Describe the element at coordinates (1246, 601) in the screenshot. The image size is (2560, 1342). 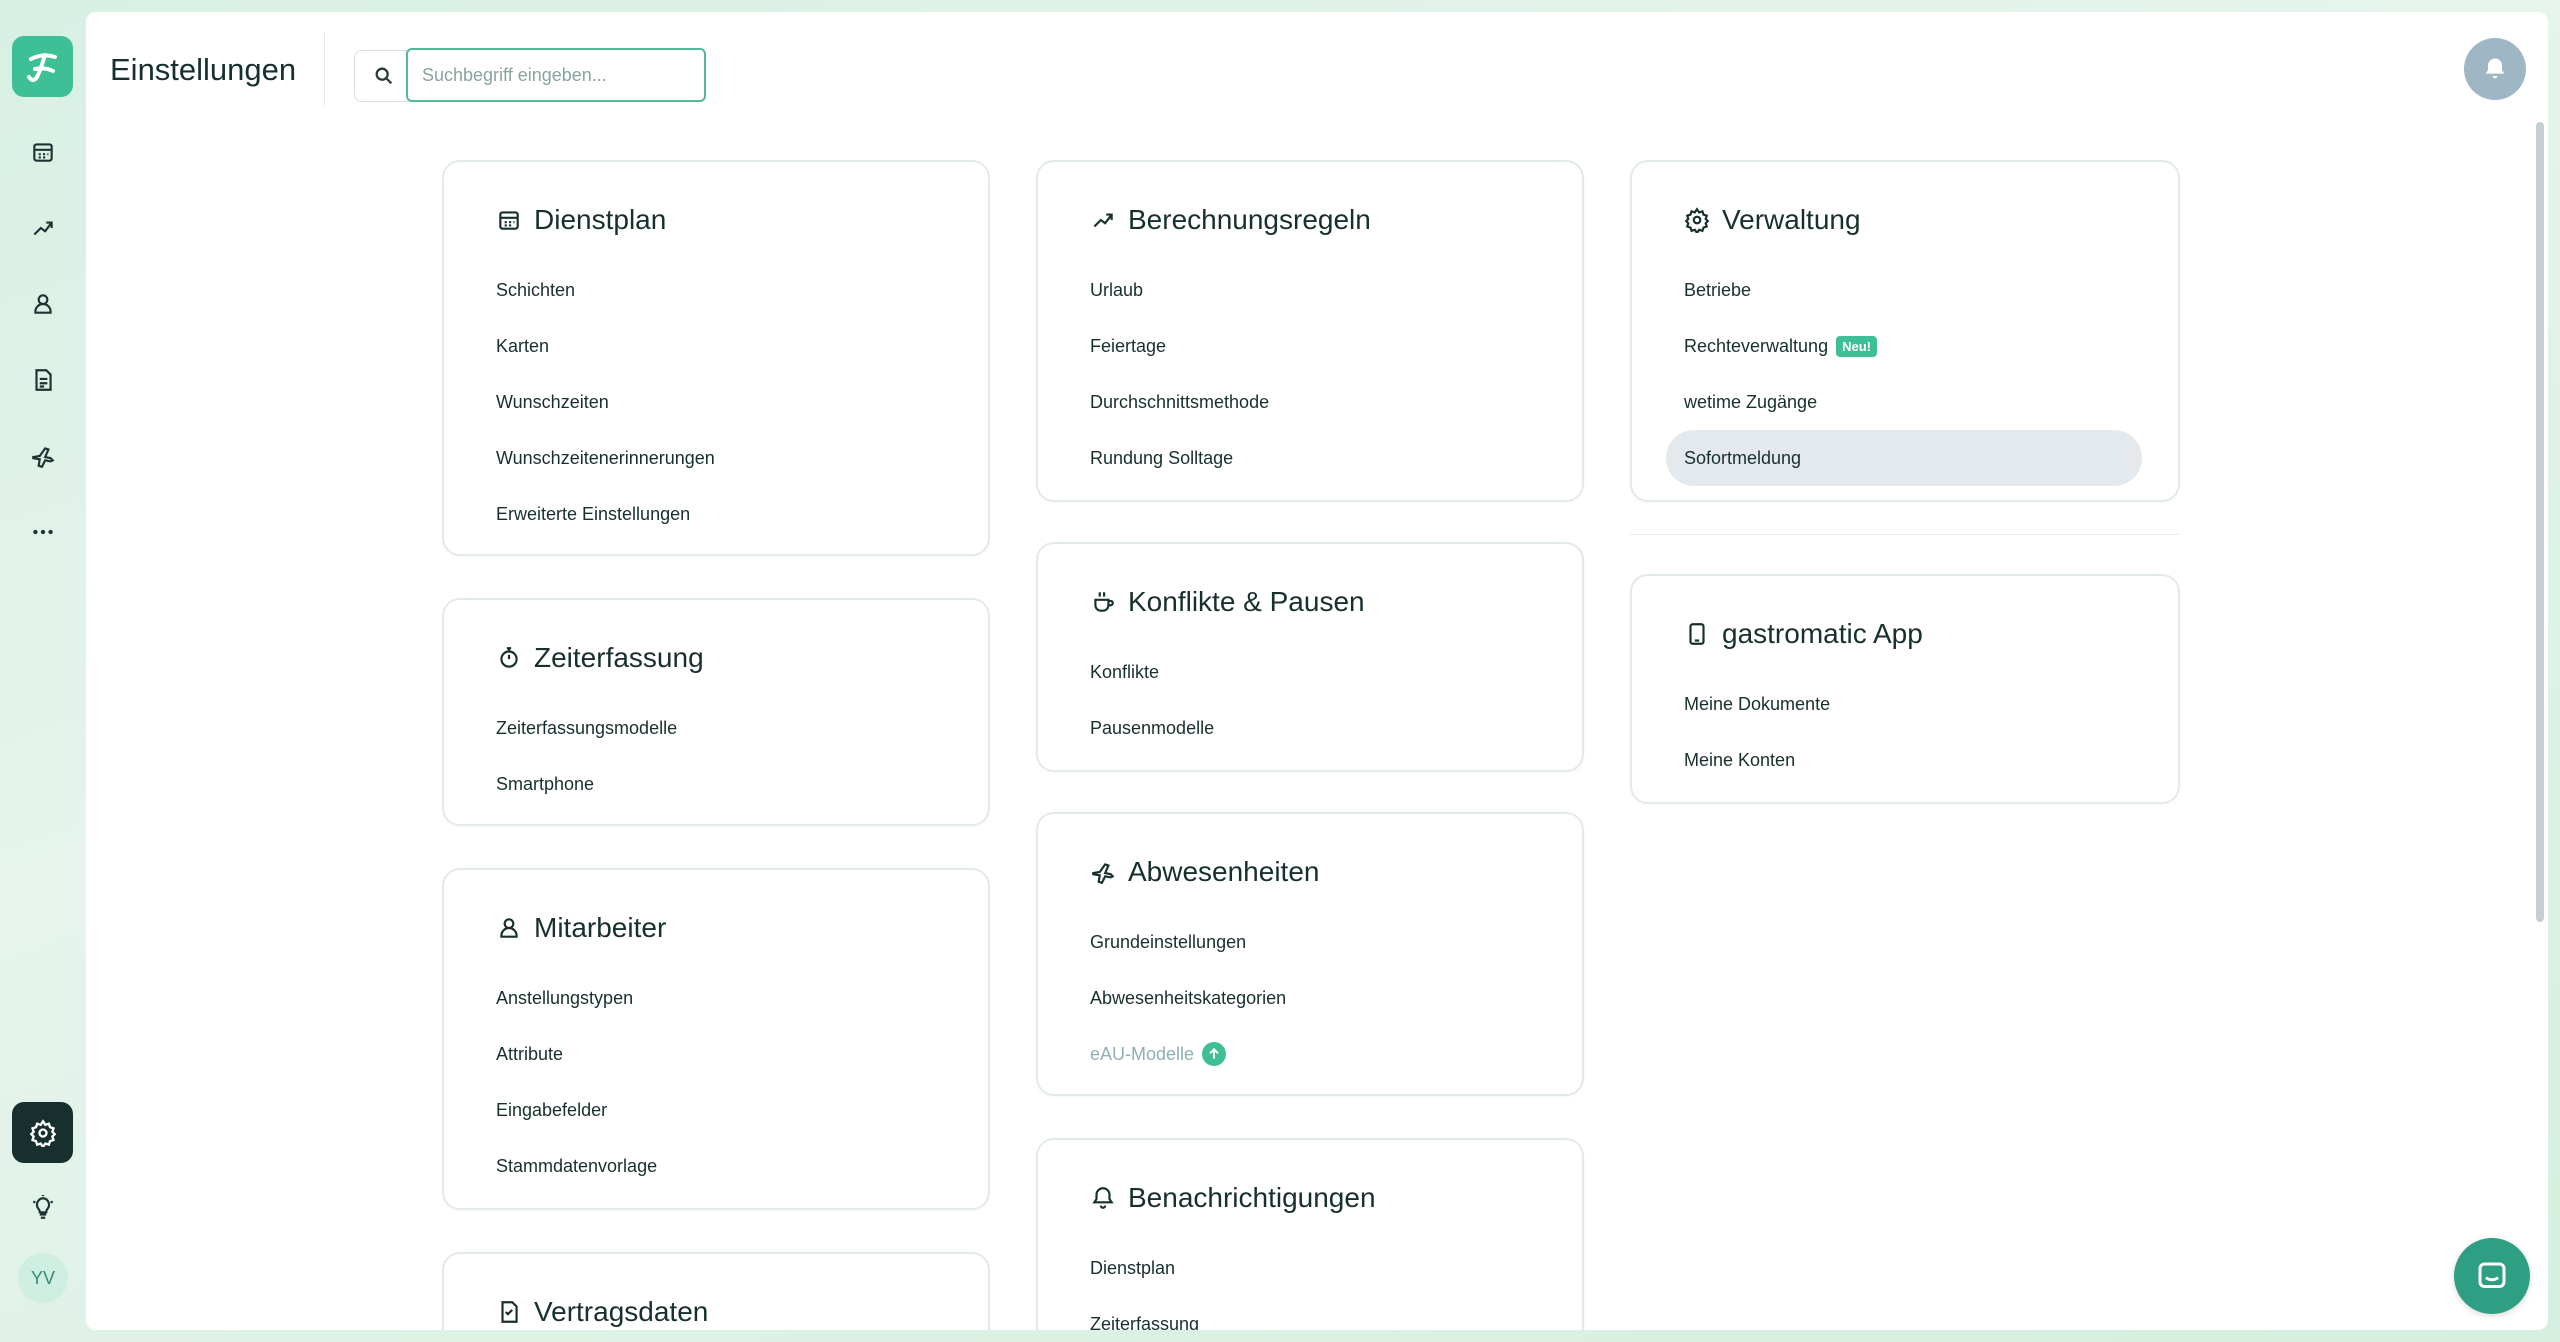
I see `card-title: Konflikte & Pausen` at that location.